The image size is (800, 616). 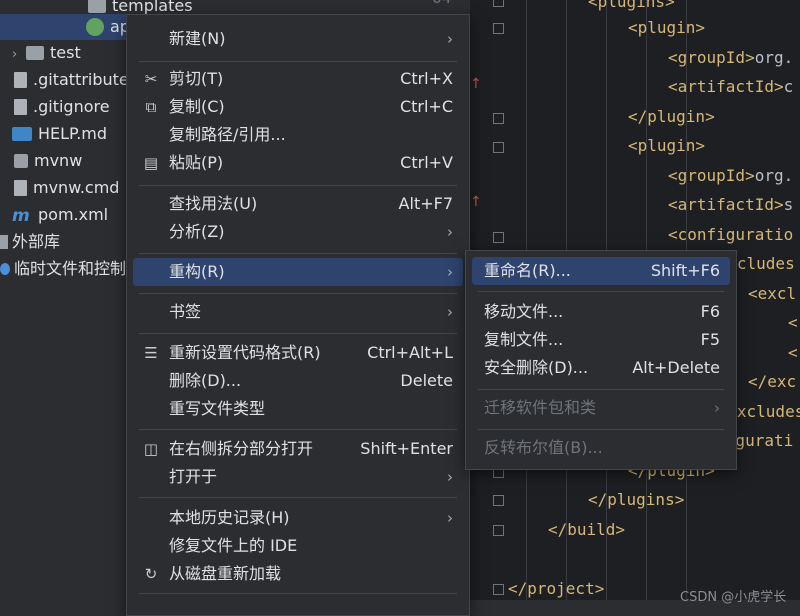 What do you see at coordinates (151, 163) in the screenshot?
I see `paste-icon: ▤` at bounding box center [151, 163].